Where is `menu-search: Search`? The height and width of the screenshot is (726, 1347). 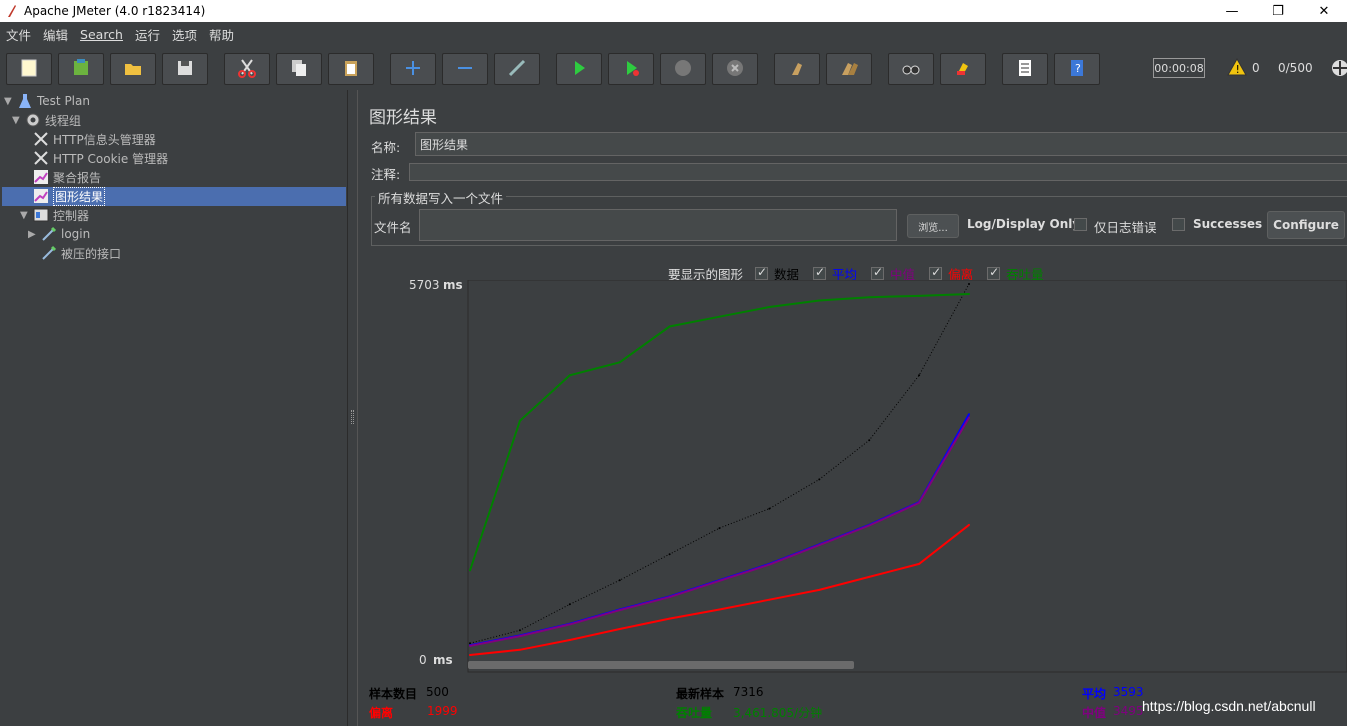
menu-search: Search is located at coordinates (101, 34).